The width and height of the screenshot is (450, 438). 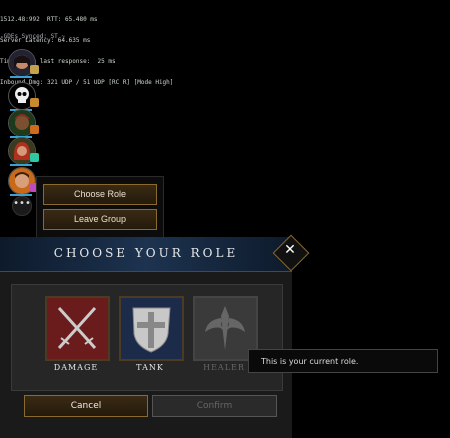 What do you see at coordinates (150, 367) in the screenshot?
I see `role-label-tank: TANK` at bounding box center [150, 367].